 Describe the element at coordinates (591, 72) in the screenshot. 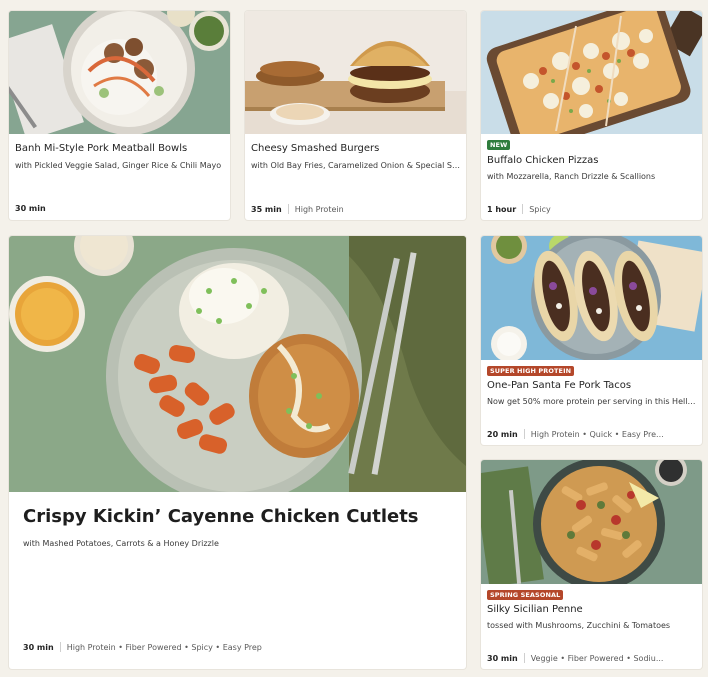

I see `pizza-photo` at that location.